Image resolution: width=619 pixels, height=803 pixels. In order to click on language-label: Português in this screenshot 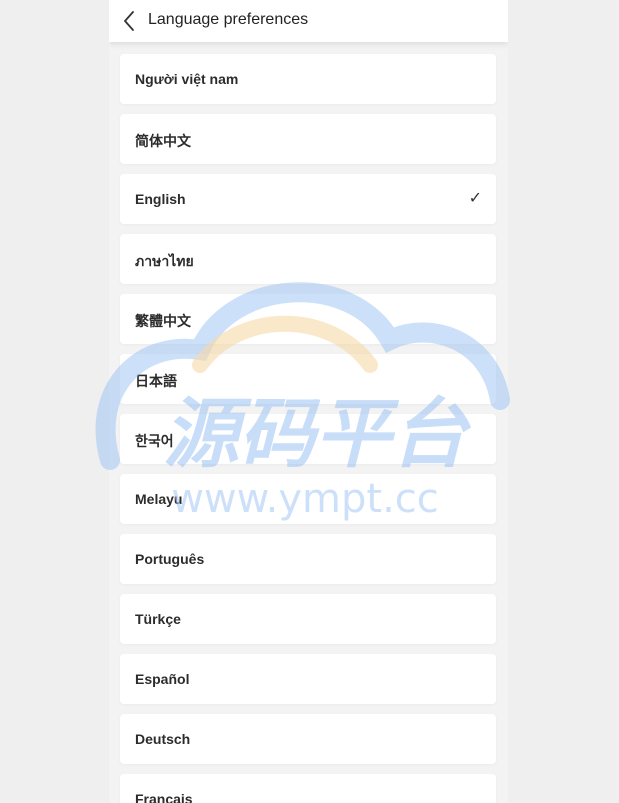, I will do `click(170, 559)`.